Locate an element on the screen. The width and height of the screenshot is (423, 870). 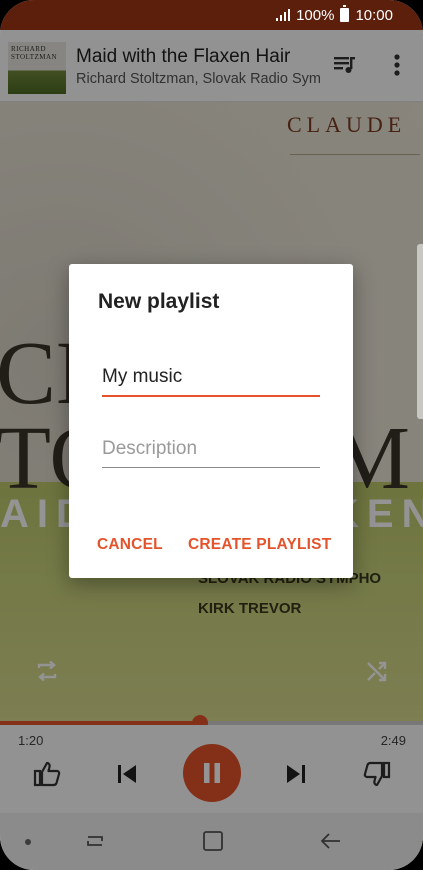
clock: 10:00 is located at coordinates (374, 15).